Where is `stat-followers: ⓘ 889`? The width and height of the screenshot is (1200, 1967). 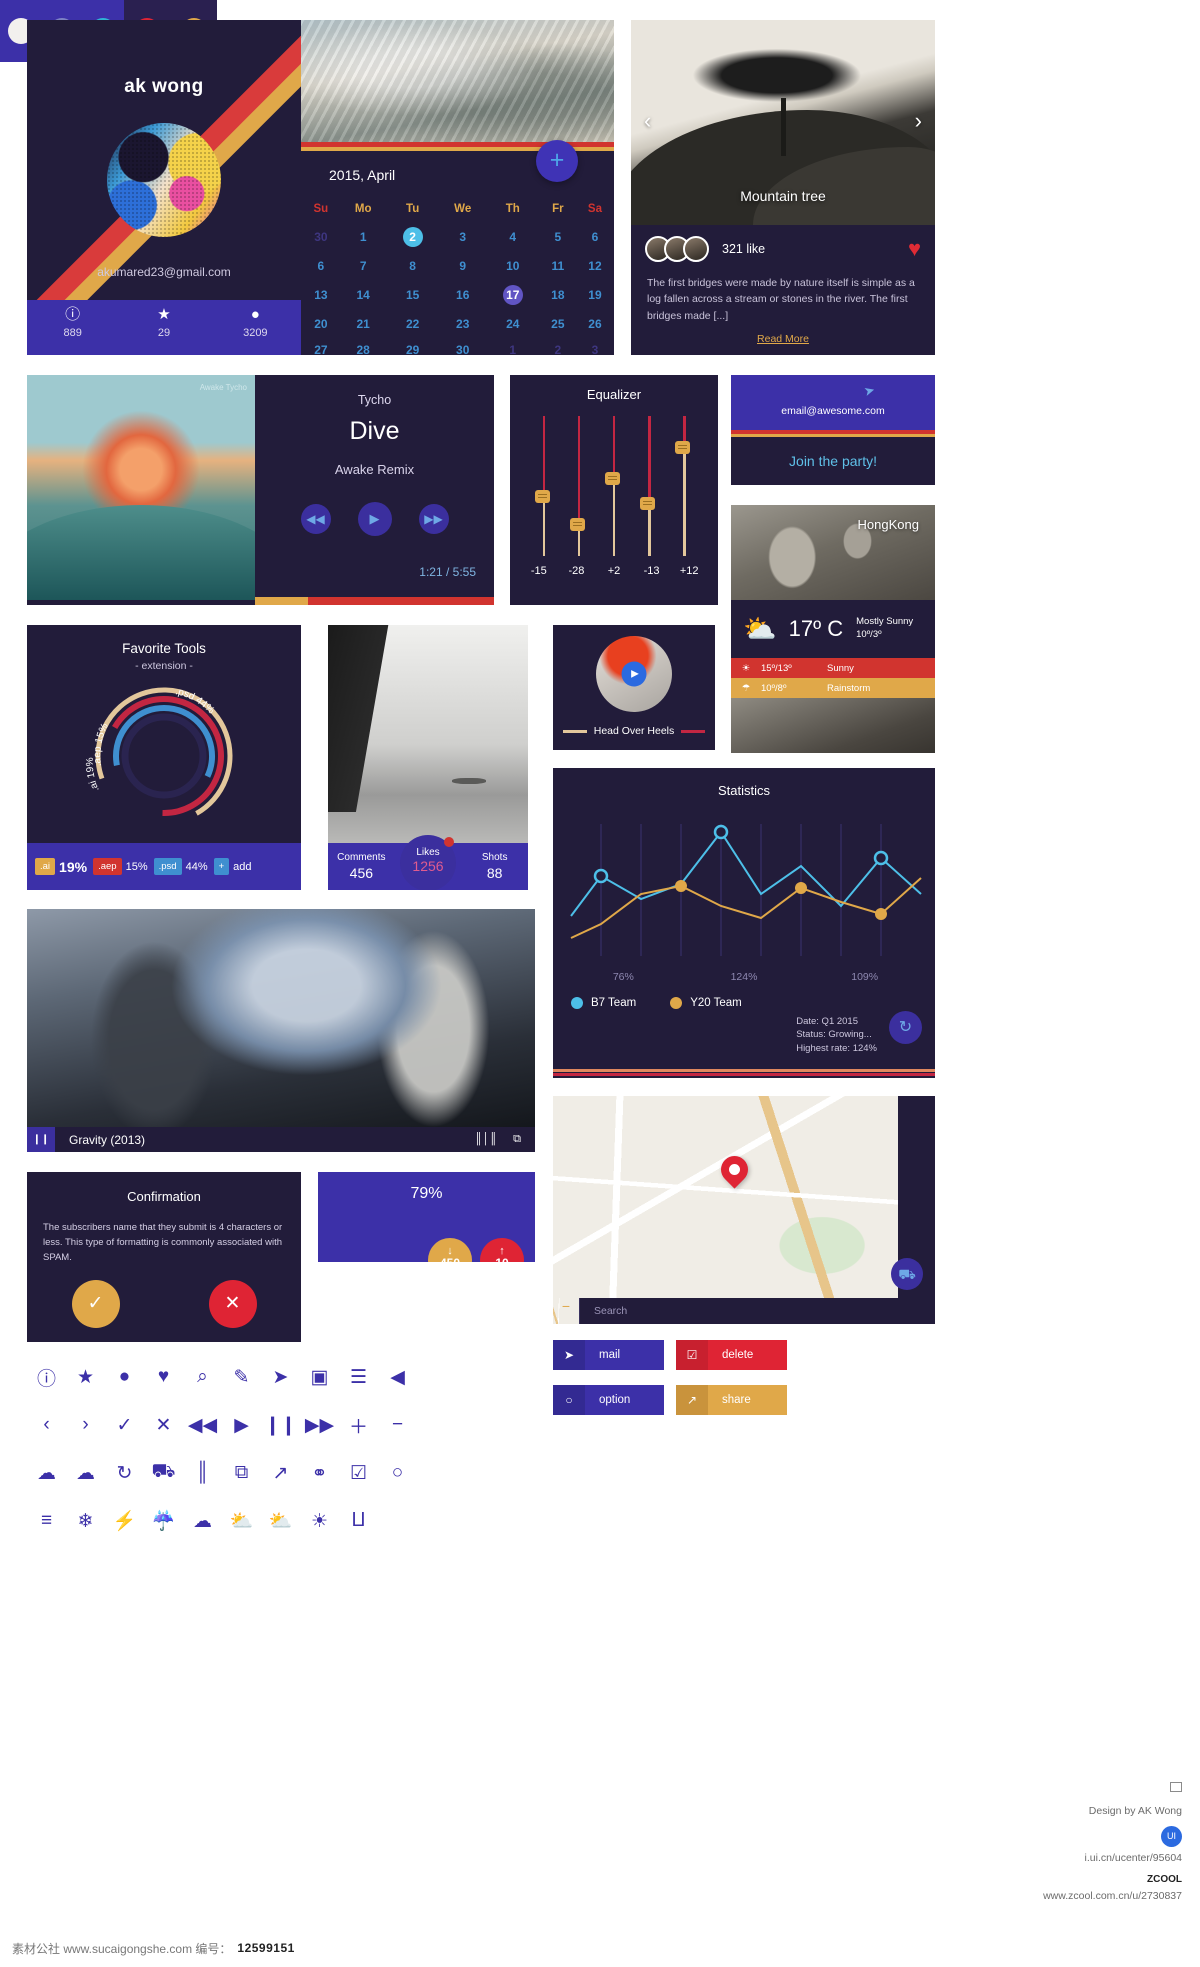 stat-followers: ⓘ 889 is located at coordinates (72, 327).